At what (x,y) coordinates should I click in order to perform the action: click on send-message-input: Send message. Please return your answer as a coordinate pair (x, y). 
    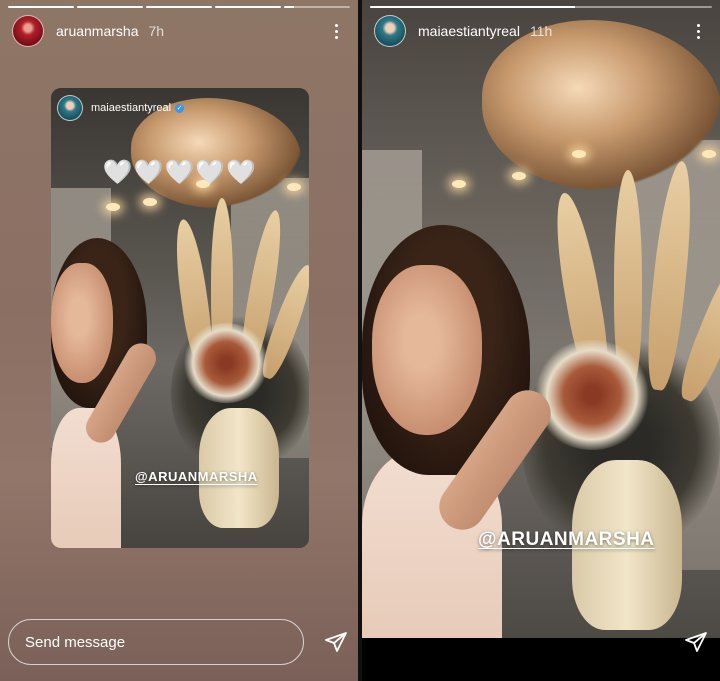
    Looking at the image, I should click on (156, 642).